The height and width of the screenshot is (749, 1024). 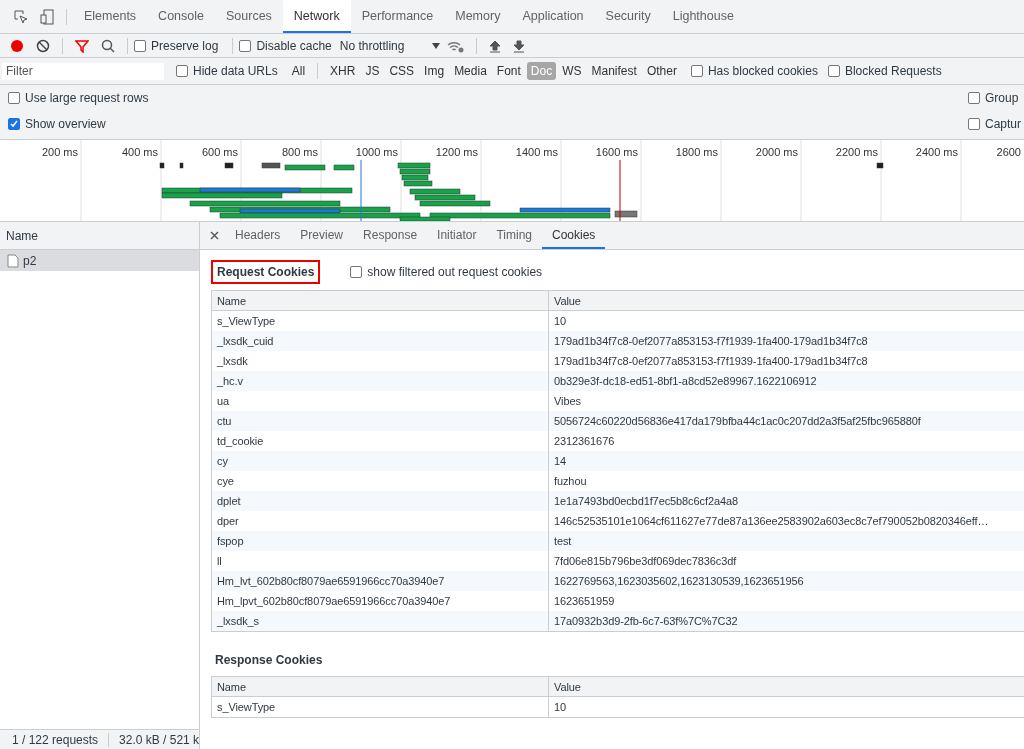 What do you see at coordinates (300, 152) in the screenshot?
I see `time-tick: 800 ms` at bounding box center [300, 152].